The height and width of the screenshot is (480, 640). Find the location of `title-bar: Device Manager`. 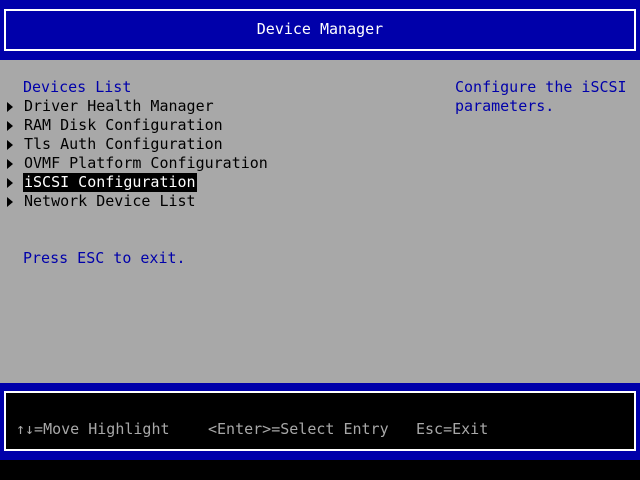

title-bar: Device Manager is located at coordinates (320, 30).